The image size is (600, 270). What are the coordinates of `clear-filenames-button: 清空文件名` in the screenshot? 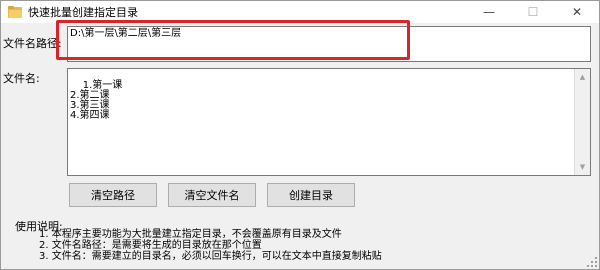 It's located at (212, 195).